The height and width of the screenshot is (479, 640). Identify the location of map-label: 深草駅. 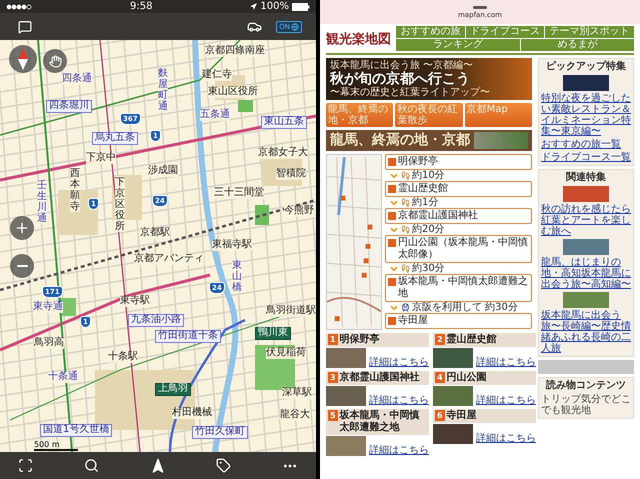
(297, 393).